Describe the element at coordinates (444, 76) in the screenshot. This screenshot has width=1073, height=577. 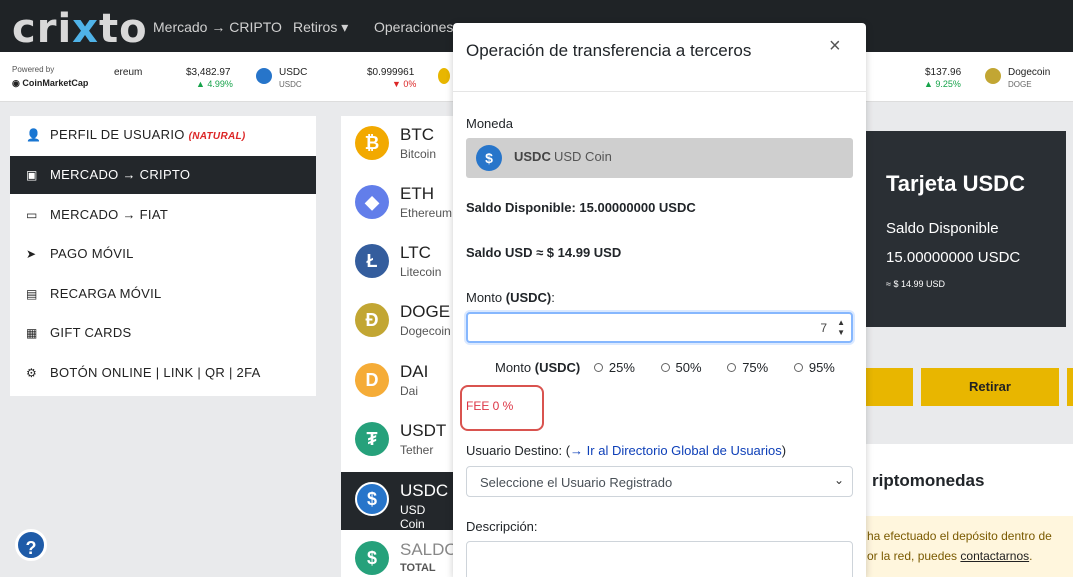
I see `next-coin-icon` at that location.